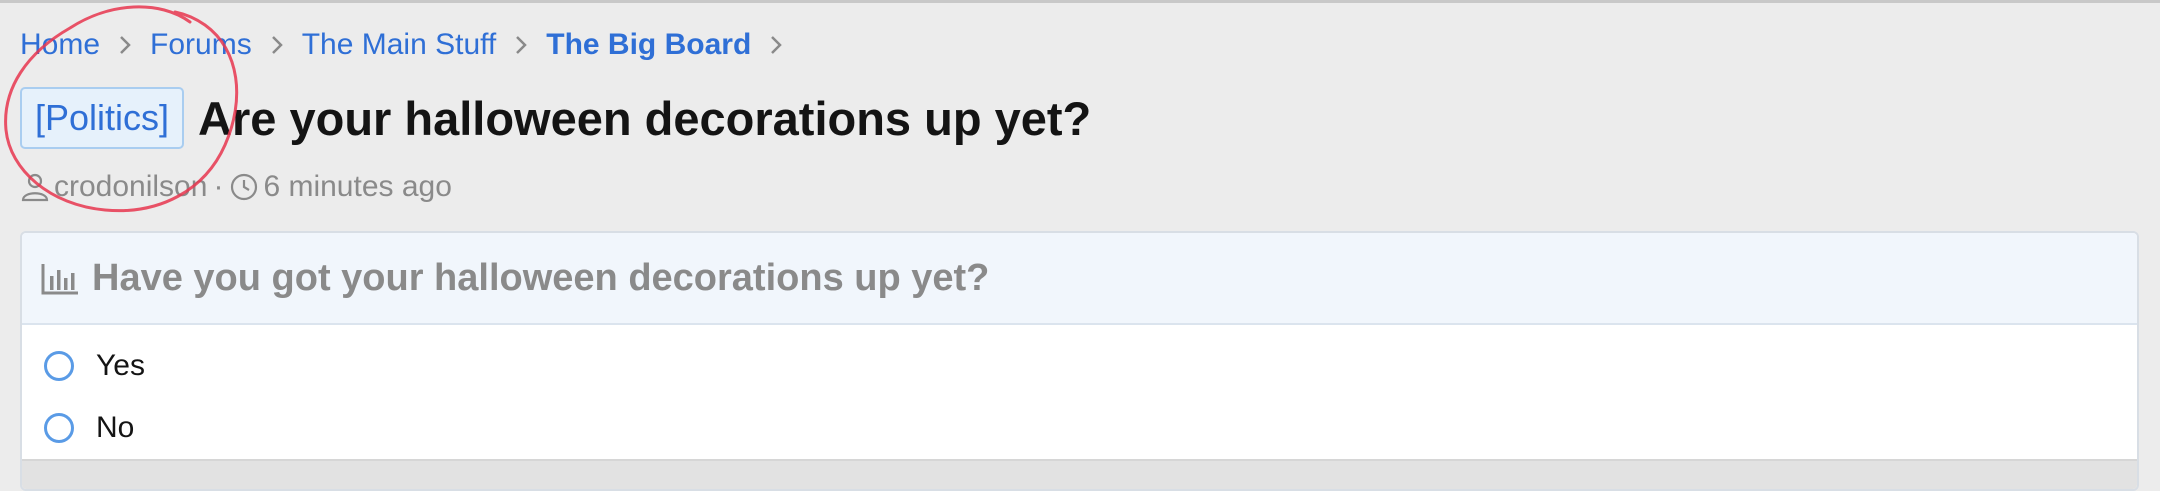 The width and height of the screenshot is (2160, 491). Describe the element at coordinates (201, 45) in the screenshot. I see `breadcrumb-forums: Forums` at that location.